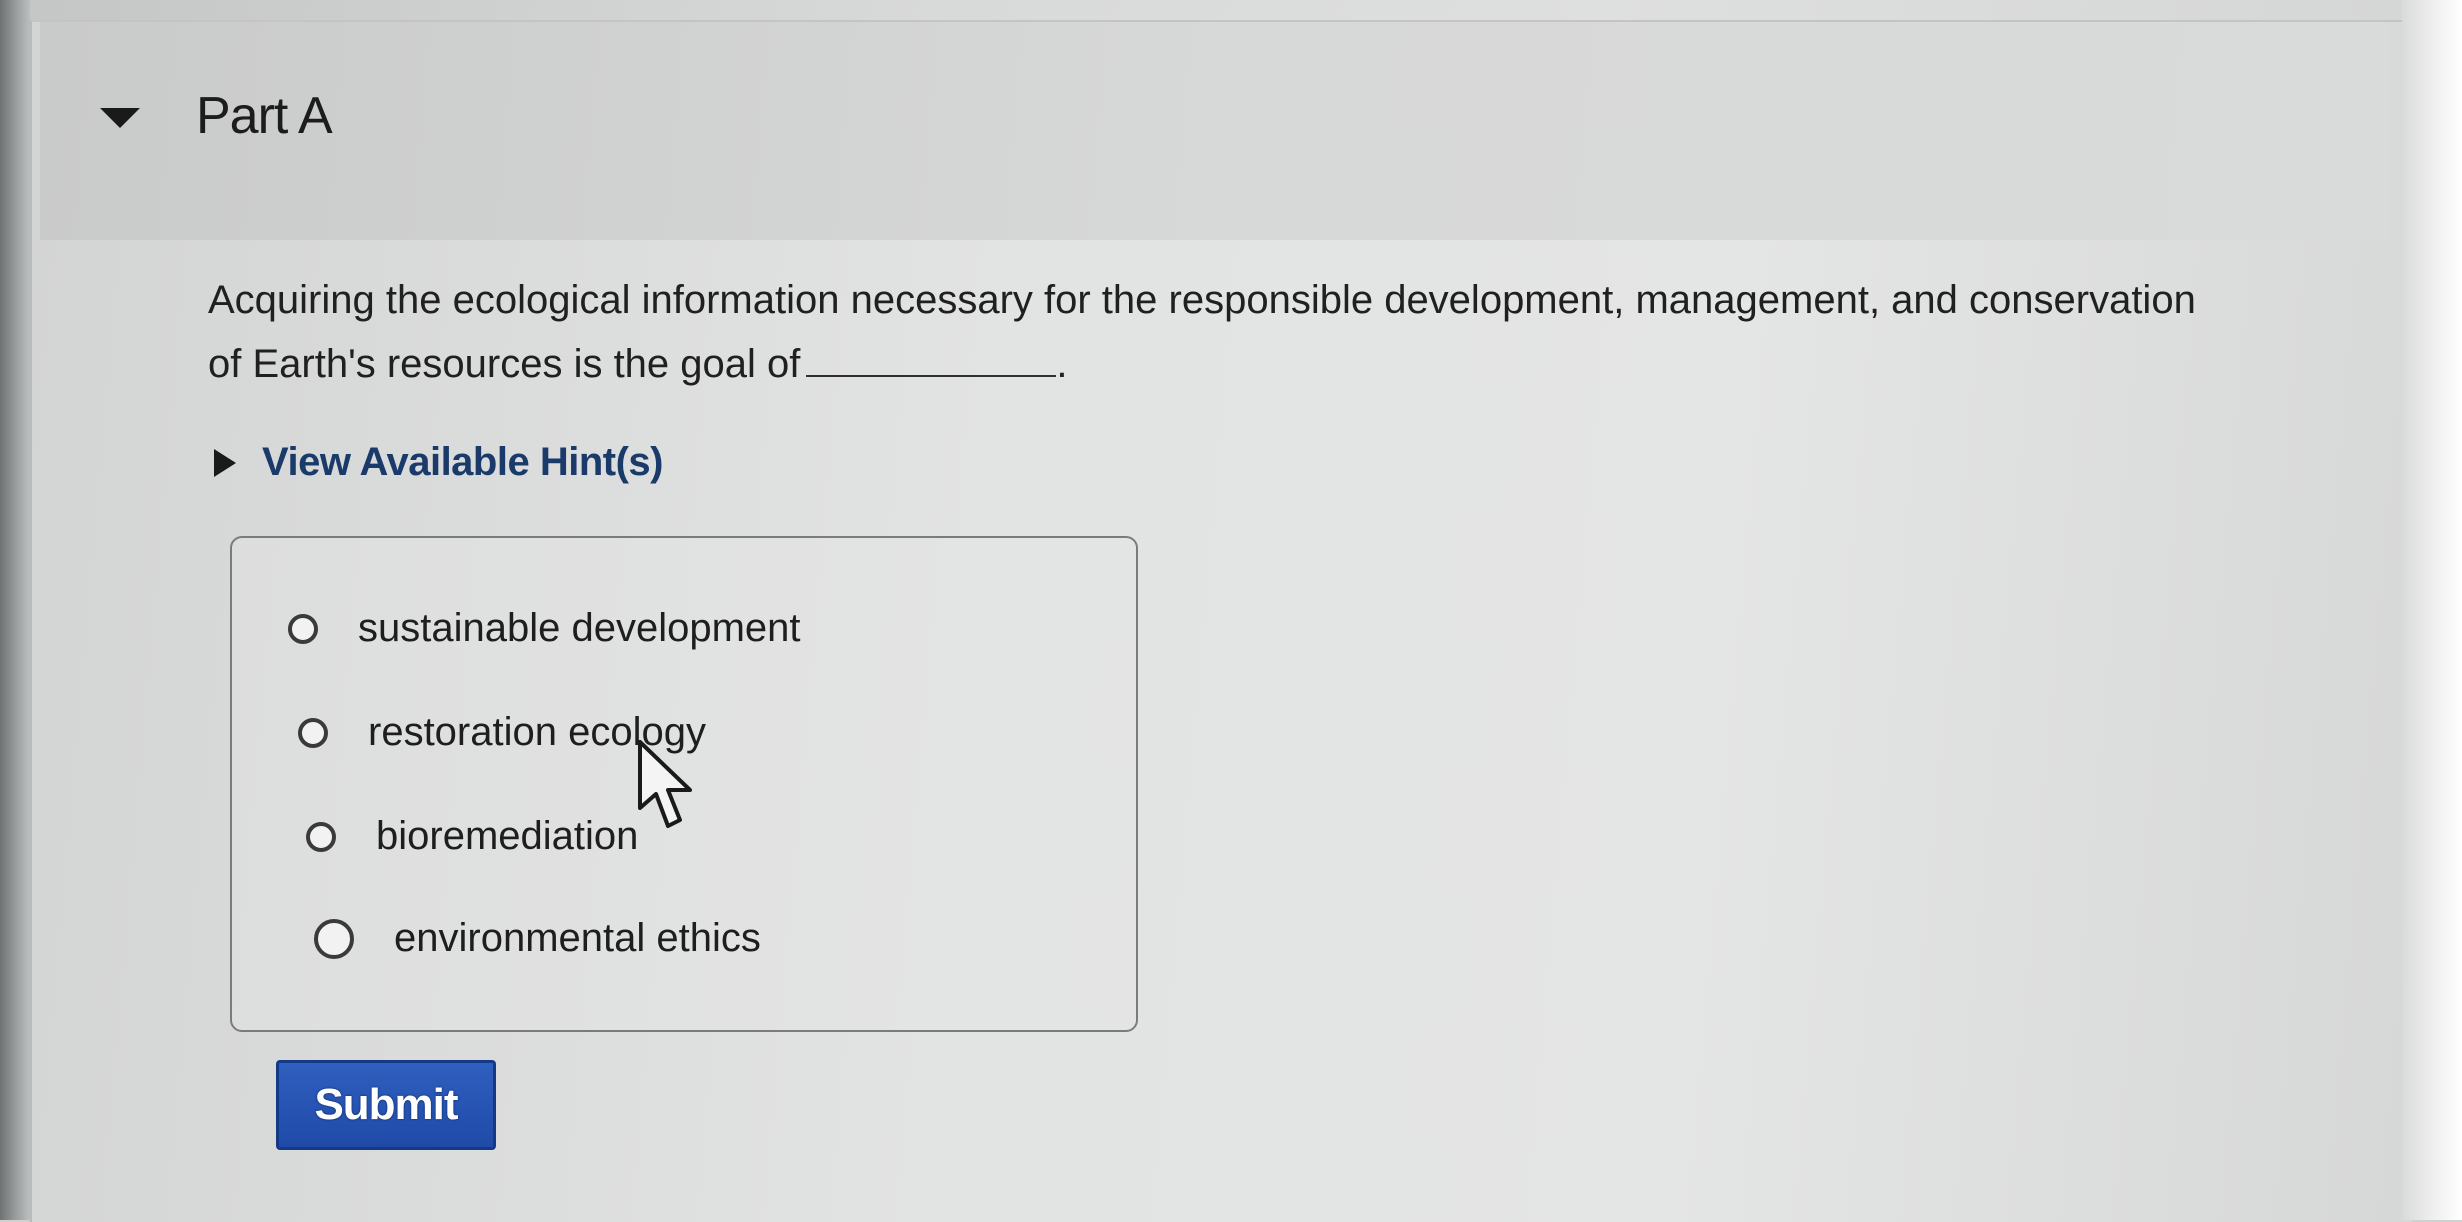 This screenshot has width=2462, height=1222. Describe the element at coordinates (579, 628) in the screenshot. I see `option-label: sustainable development` at that location.